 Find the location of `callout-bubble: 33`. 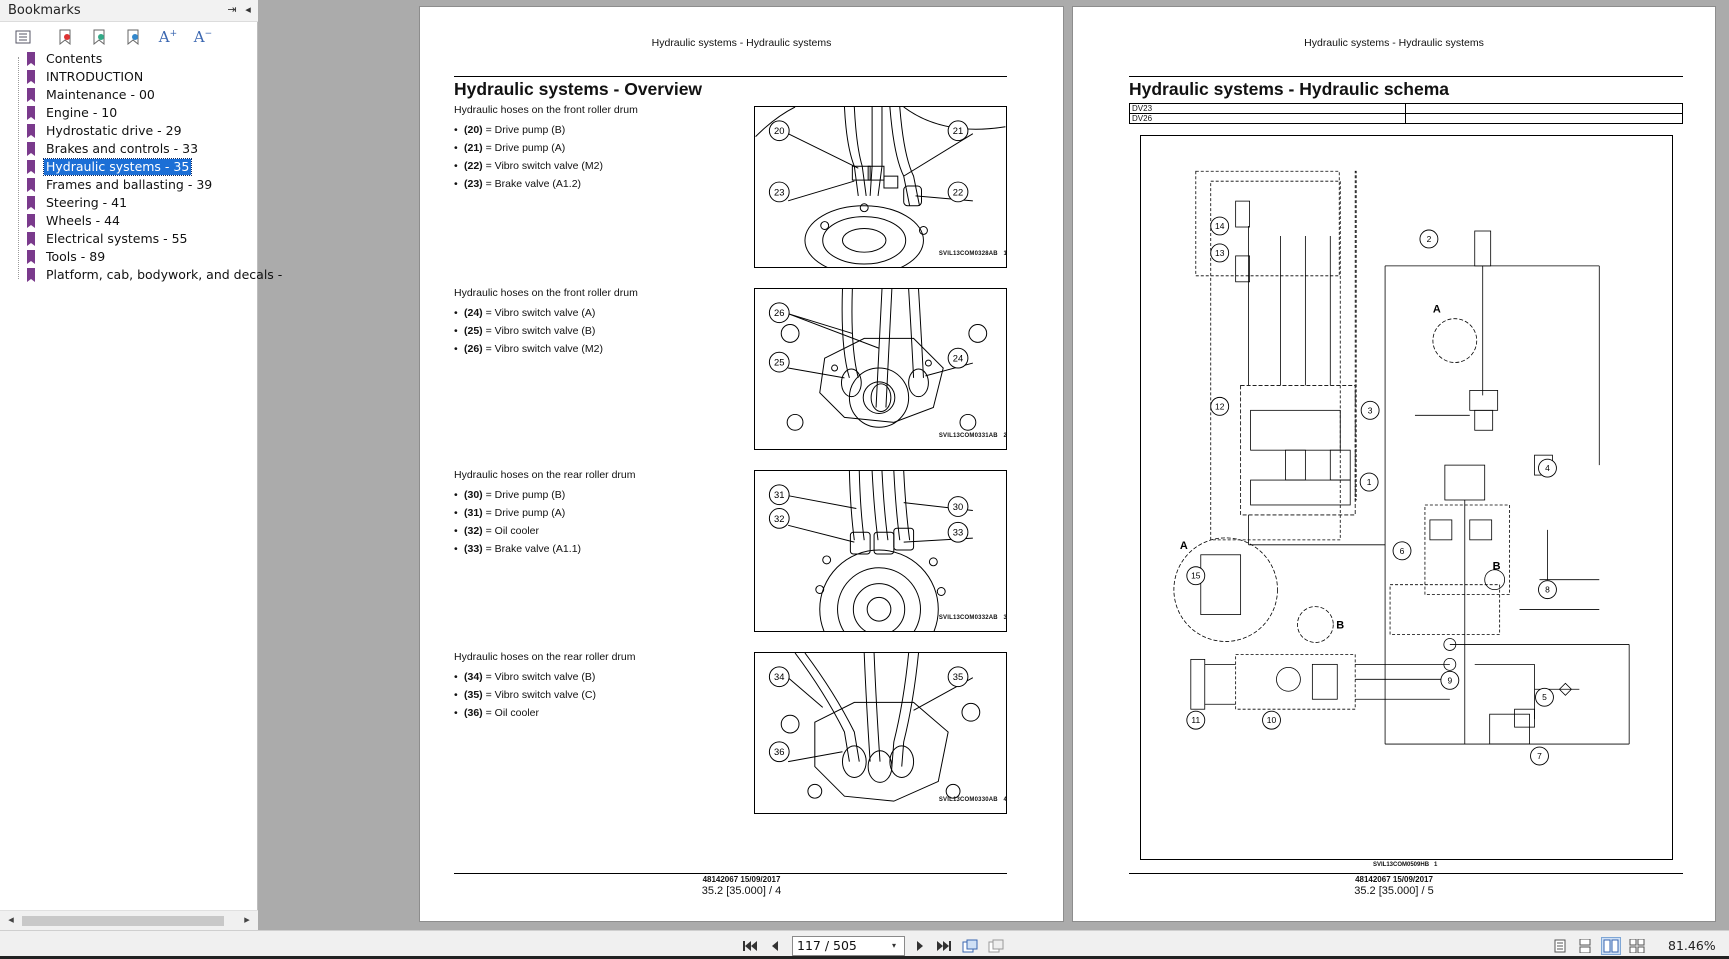

callout-bubble: 33 is located at coordinates (958, 532).